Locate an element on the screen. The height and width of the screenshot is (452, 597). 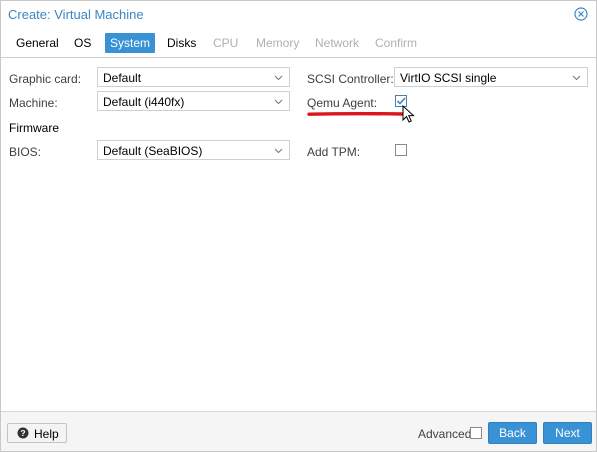
question-circle-icon: ? is located at coordinates (23, 433).